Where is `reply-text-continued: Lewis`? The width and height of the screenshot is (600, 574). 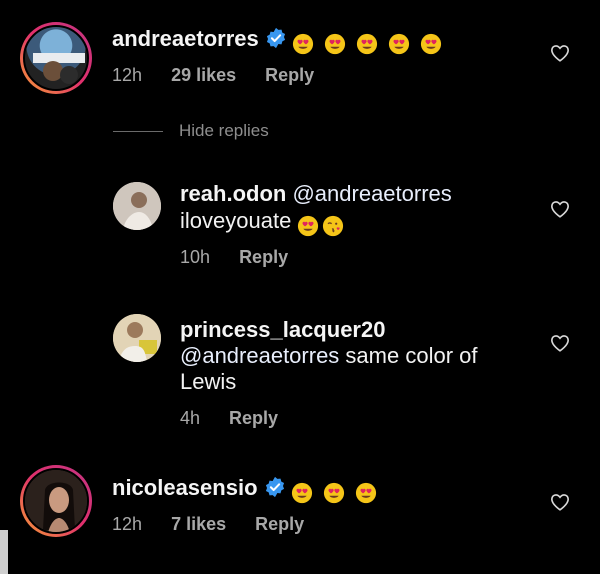 reply-text-continued: Lewis is located at coordinates (208, 381).